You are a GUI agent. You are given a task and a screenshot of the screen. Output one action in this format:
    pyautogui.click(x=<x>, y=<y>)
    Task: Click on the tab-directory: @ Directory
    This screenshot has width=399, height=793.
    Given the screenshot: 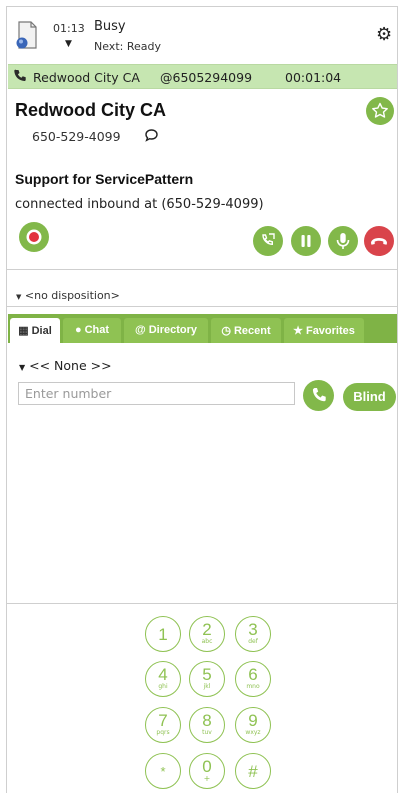 What is the action you would take?
    pyautogui.click(x=166, y=330)
    